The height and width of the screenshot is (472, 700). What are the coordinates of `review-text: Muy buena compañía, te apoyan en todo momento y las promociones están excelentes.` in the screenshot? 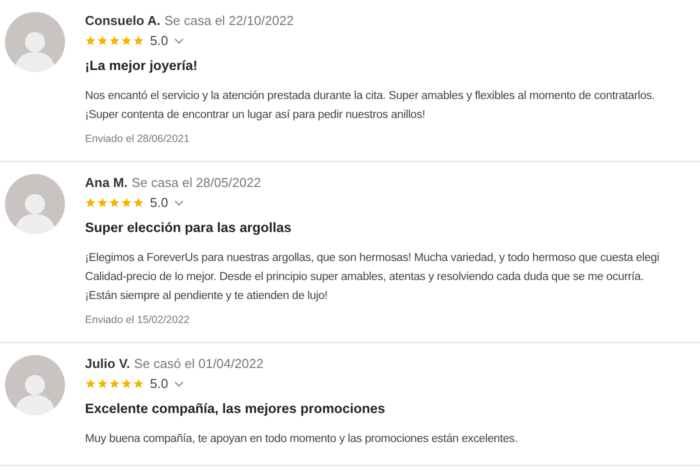 It's located at (301, 439).